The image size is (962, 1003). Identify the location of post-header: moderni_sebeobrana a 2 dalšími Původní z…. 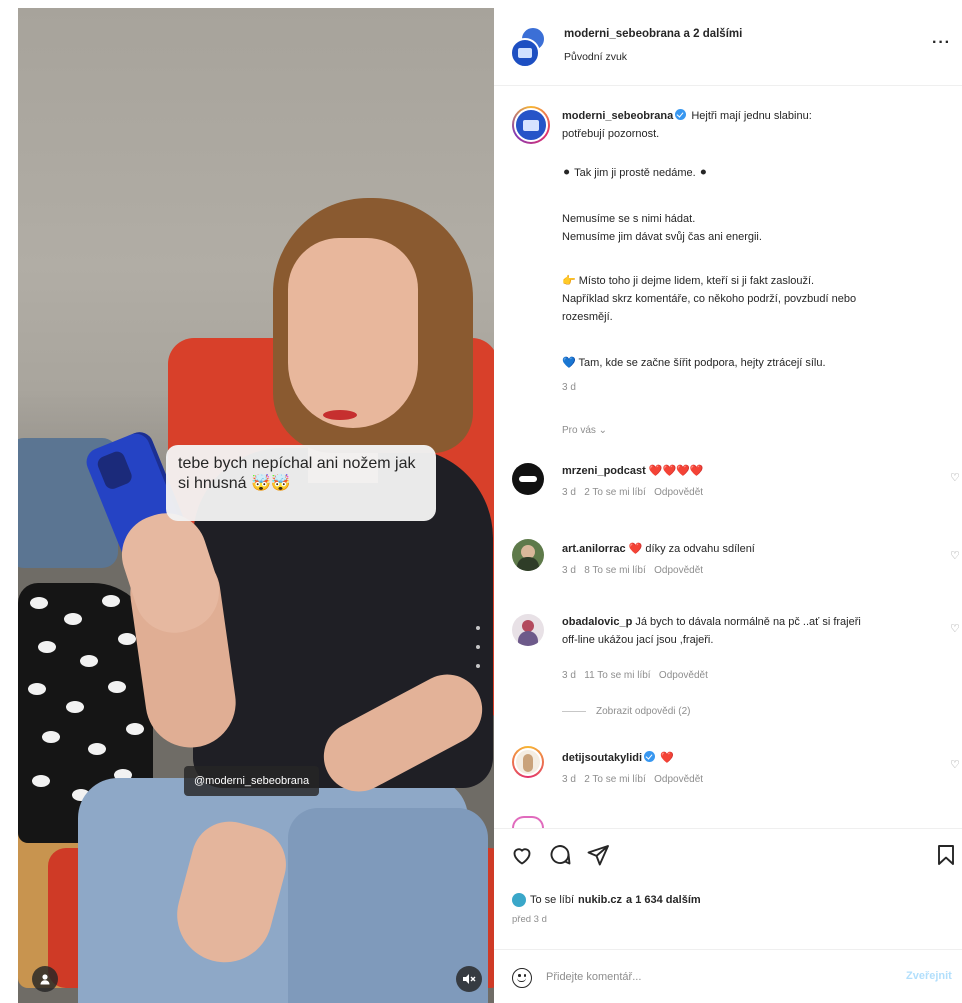
(728, 47).